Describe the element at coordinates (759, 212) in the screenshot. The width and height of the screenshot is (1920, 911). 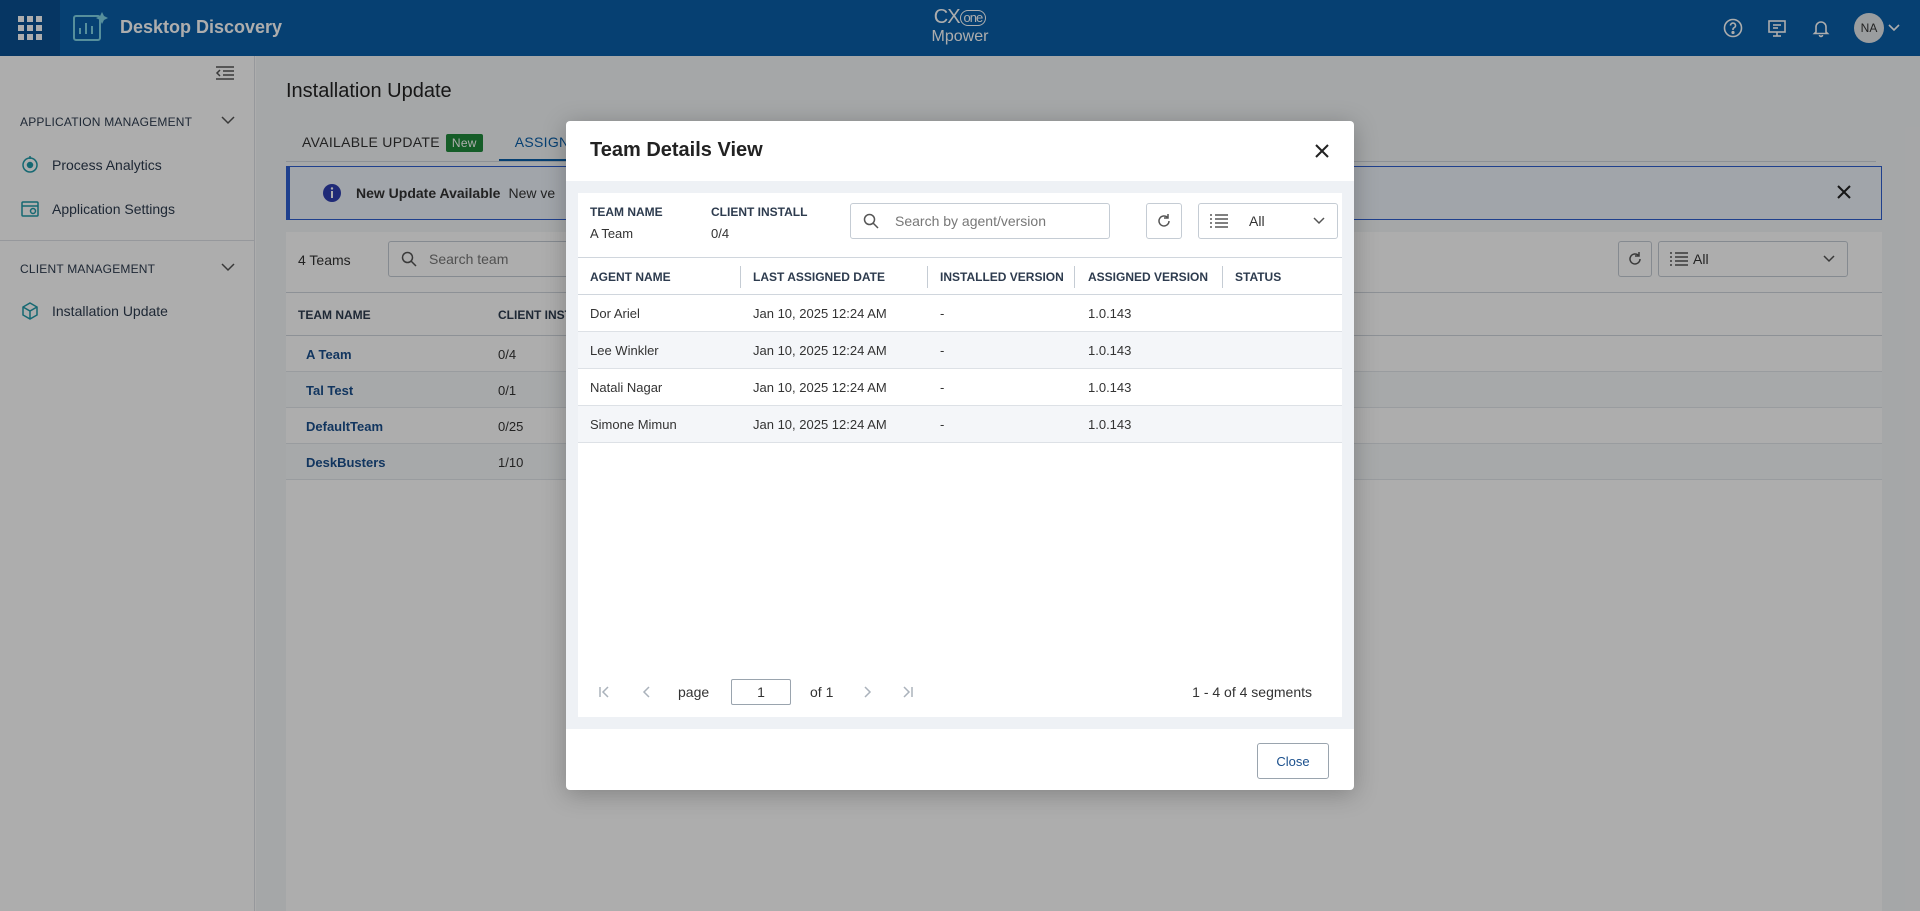
I see `client-install-label: CLIENT INSTALL` at that location.